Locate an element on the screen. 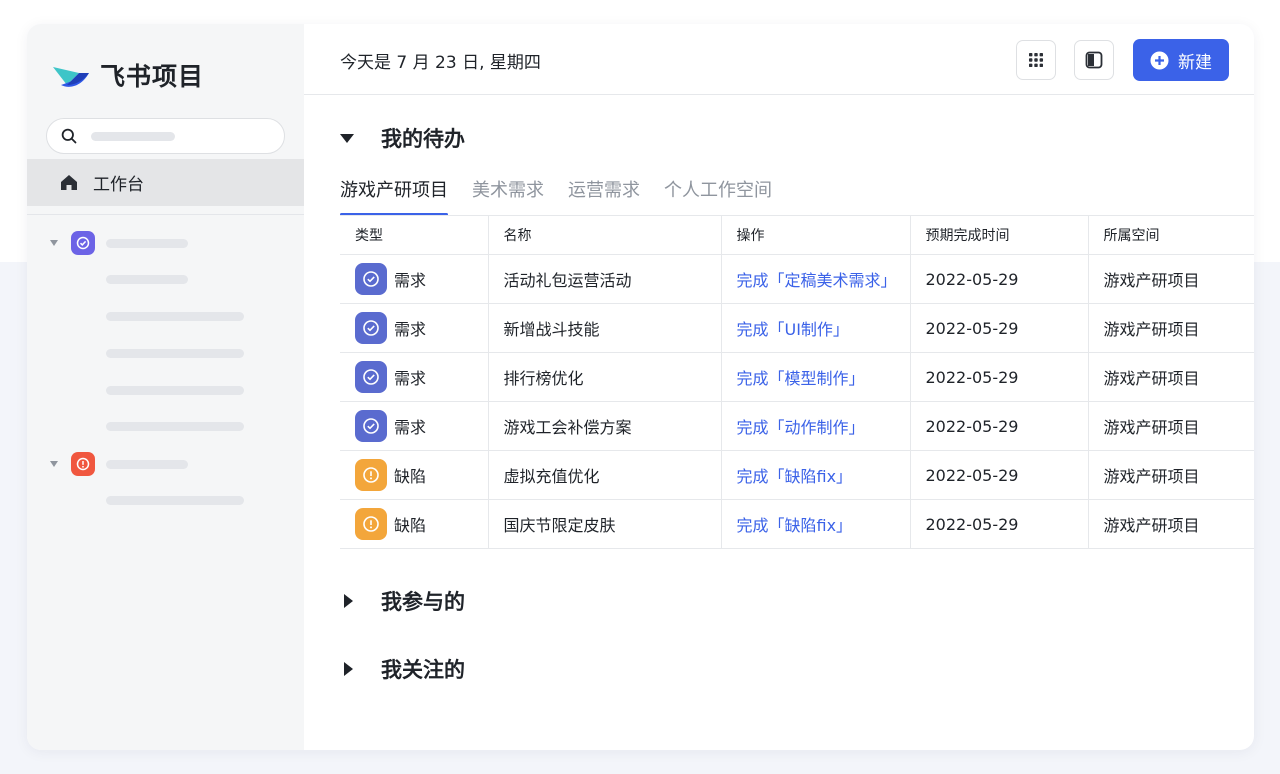 The image size is (1280, 774). app-logo: 飞书项目 is located at coordinates (127, 75).